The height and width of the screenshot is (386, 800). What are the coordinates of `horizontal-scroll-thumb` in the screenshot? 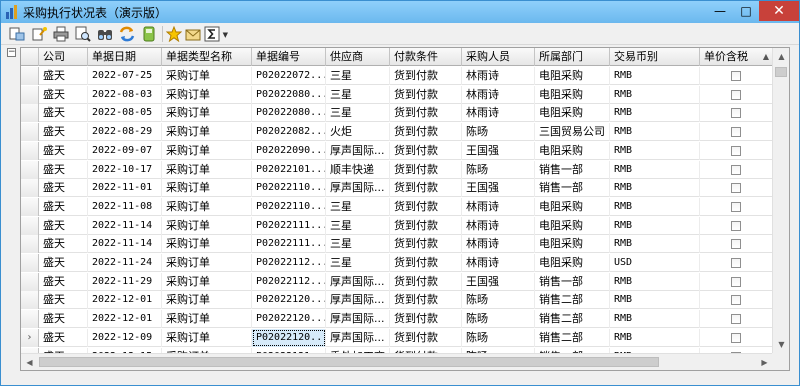 It's located at (349, 362).